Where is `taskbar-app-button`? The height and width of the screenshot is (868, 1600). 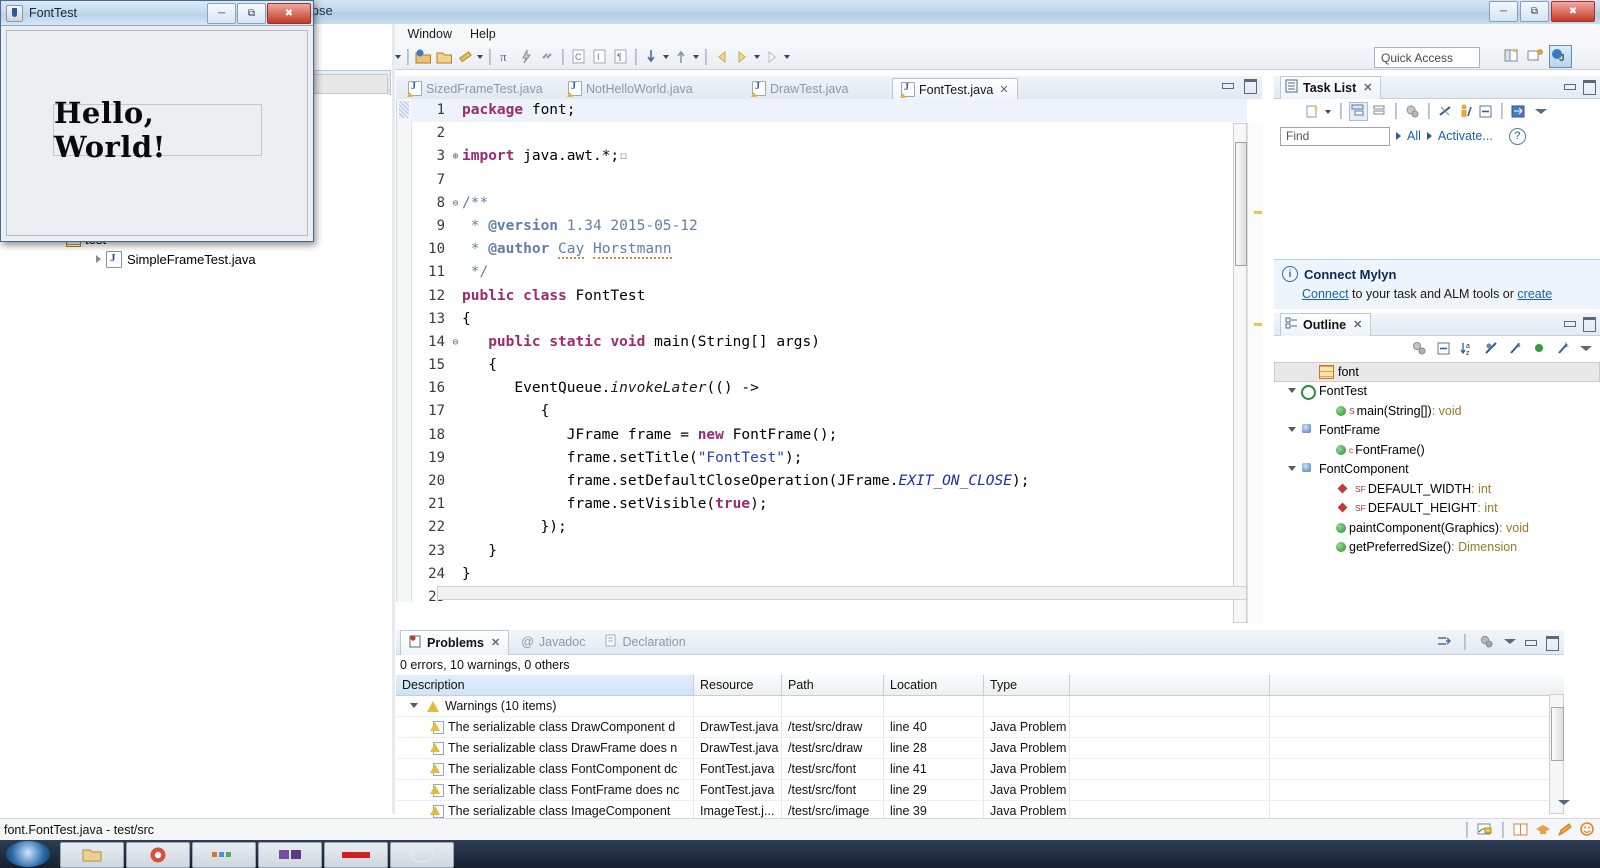 taskbar-app-button is located at coordinates (224, 855).